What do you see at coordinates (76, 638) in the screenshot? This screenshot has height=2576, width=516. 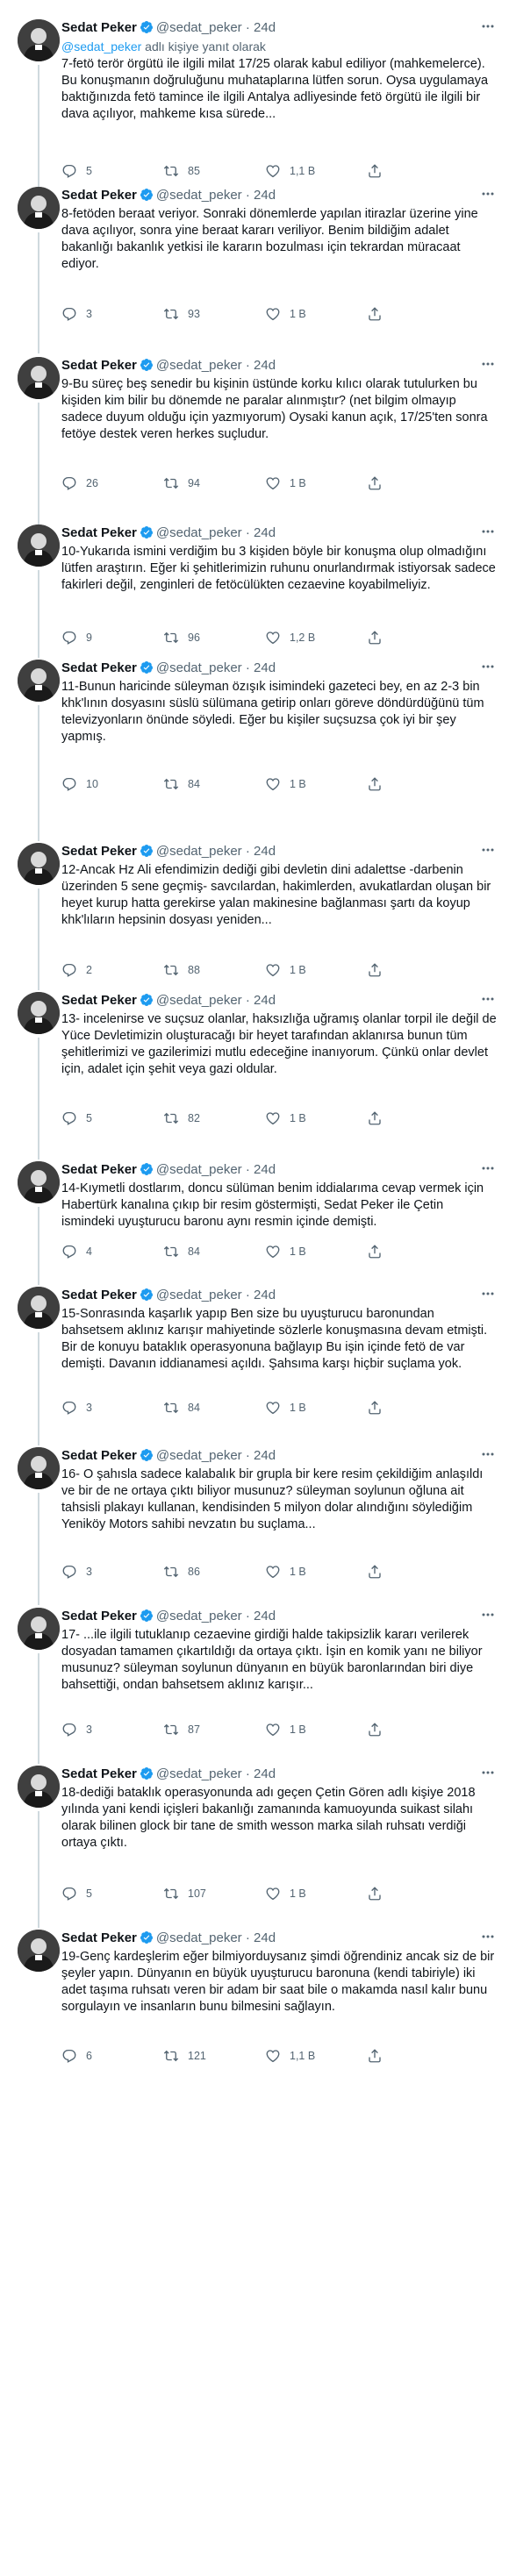 I see `reply-button: 9` at bounding box center [76, 638].